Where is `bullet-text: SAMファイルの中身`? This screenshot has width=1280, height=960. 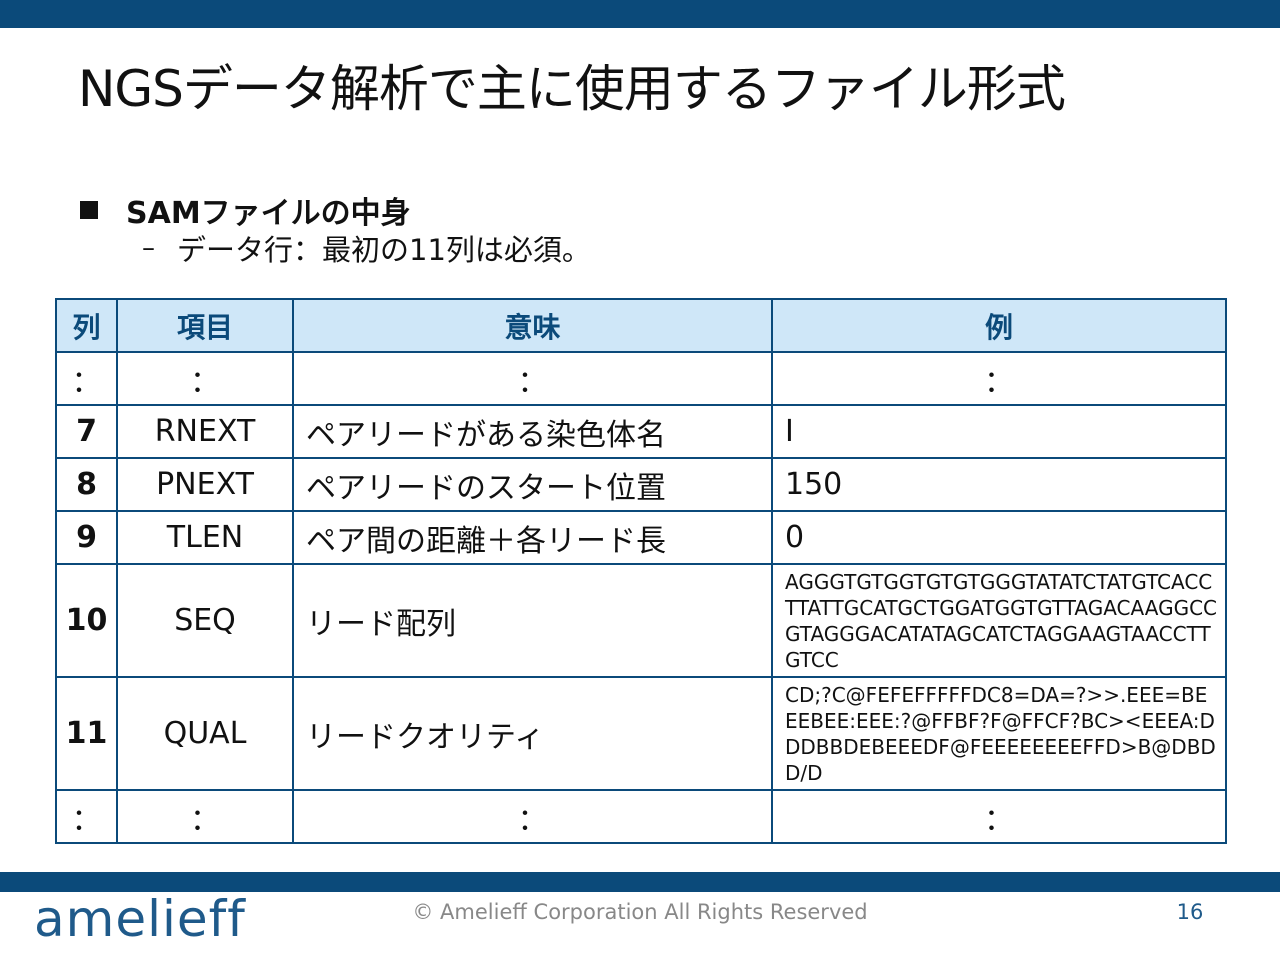
bullet-text: SAMファイルの中身 is located at coordinates (268, 213).